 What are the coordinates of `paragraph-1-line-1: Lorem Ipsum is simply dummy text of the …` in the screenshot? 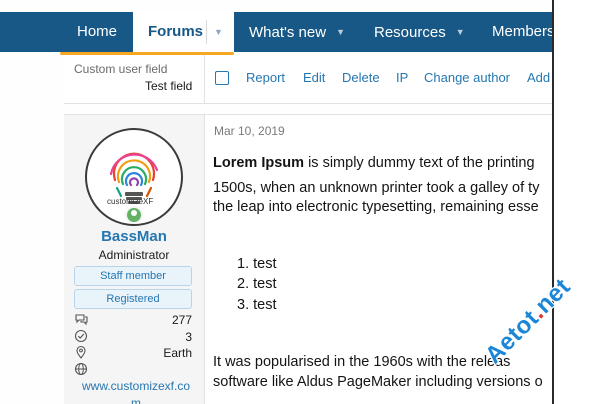 It's located at (374, 163).